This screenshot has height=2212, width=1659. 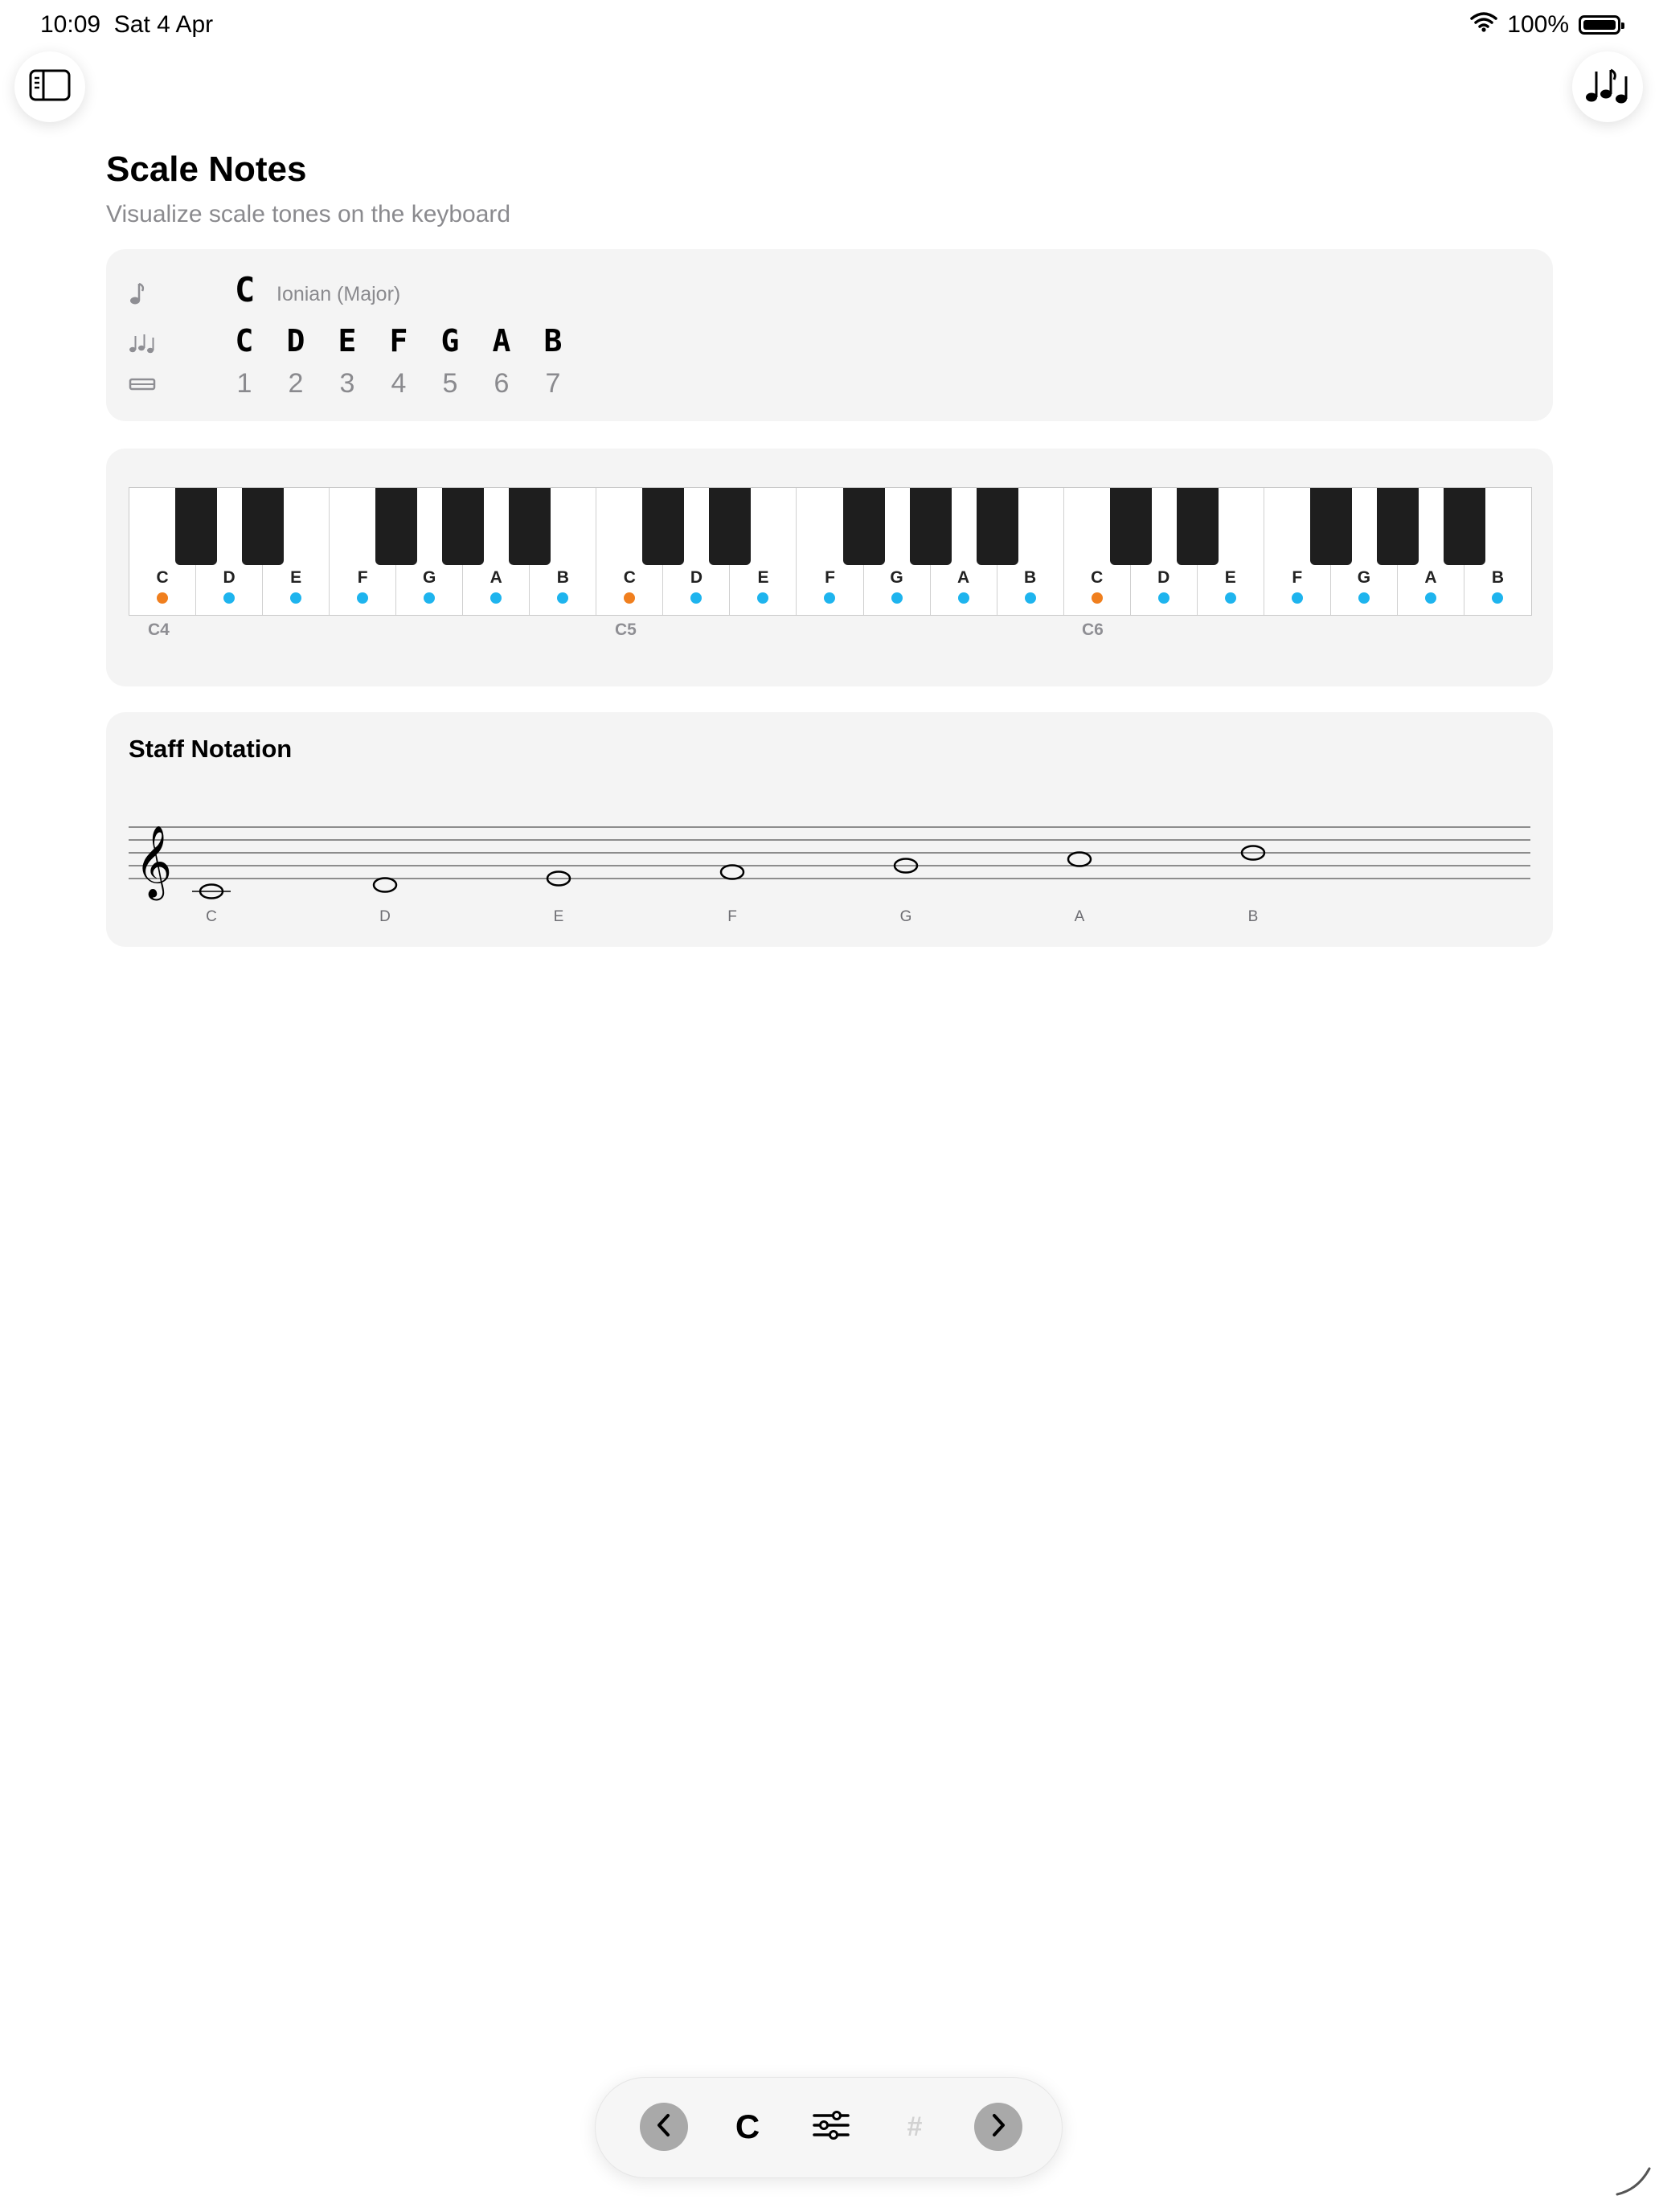 I want to click on keyboard-icon, so click(x=142, y=386).